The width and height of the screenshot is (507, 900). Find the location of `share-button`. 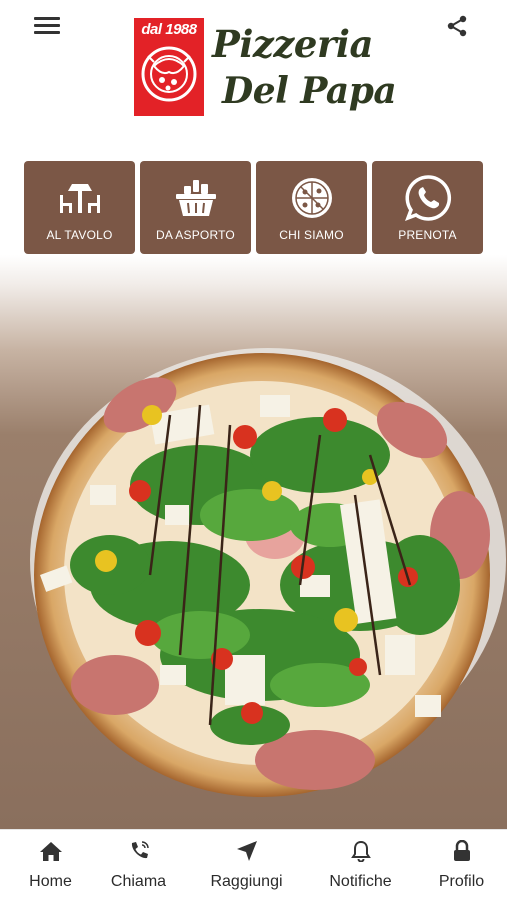

share-button is located at coordinates (457, 26).